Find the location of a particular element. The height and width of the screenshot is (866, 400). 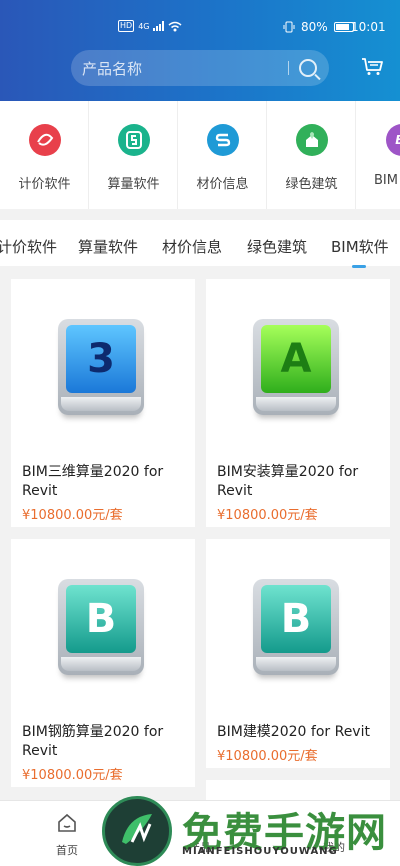

tab-bim: BIM软件 is located at coordinates (360, 252).